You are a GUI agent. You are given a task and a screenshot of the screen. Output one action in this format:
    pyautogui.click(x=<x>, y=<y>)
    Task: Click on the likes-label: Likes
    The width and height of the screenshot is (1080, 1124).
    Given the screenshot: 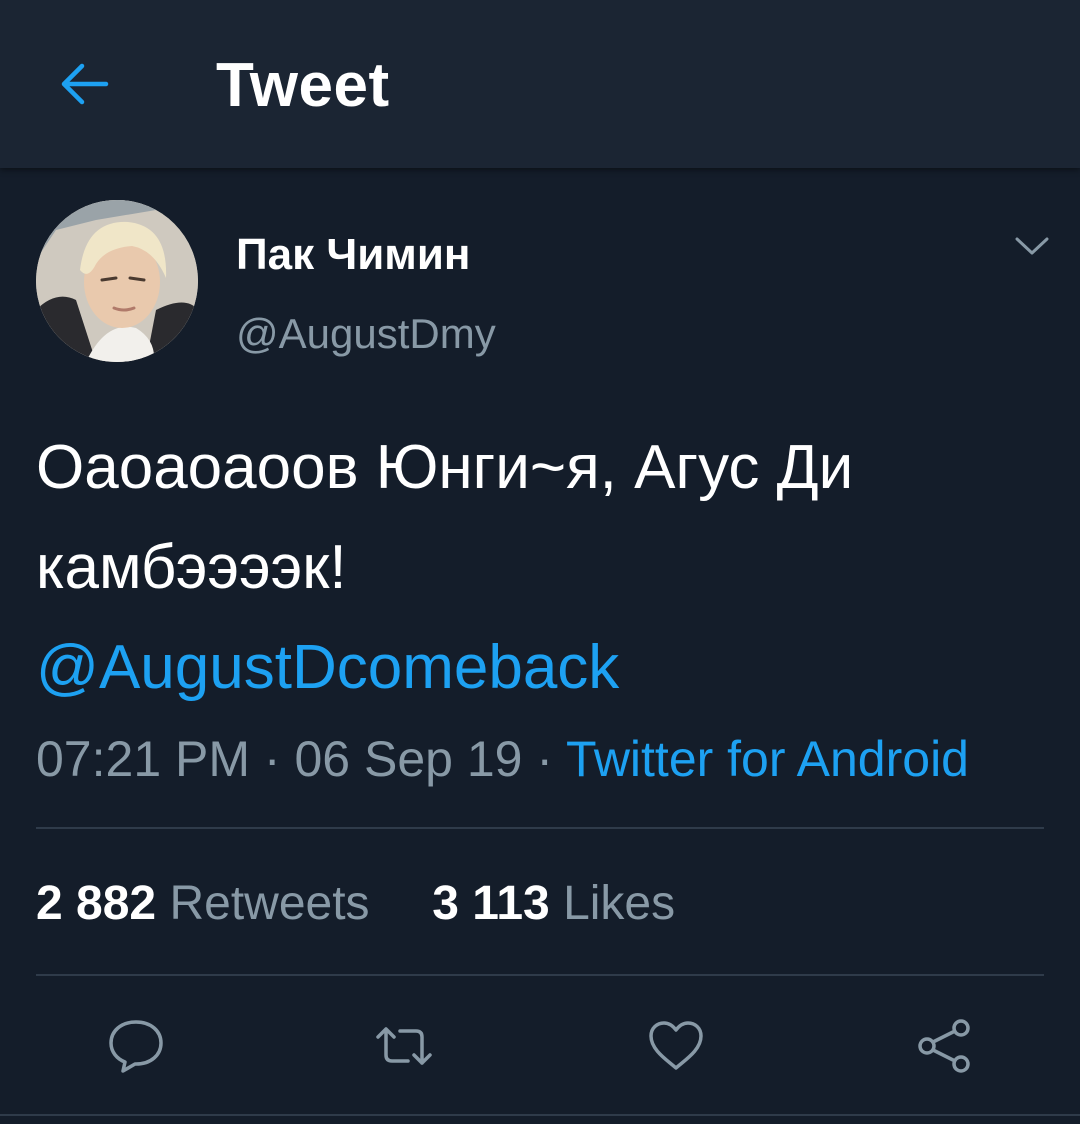 What is the action you would take?
    pyautogui.click(x=619, y=903)
    